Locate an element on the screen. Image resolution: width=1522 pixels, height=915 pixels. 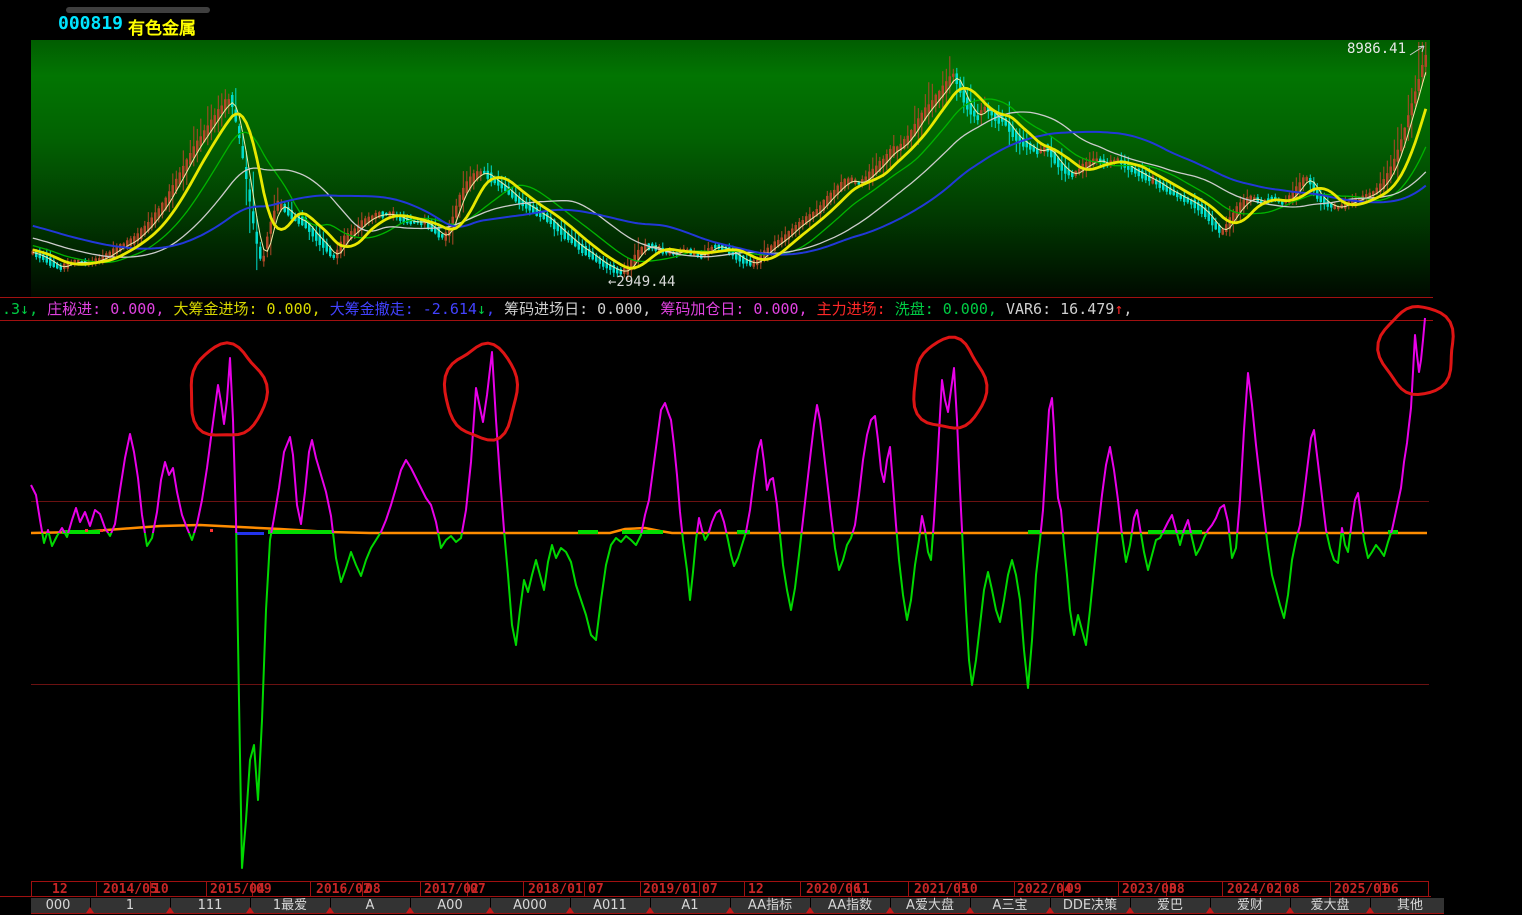
date-label: 2020/06 is located at coordinates (833, 889).